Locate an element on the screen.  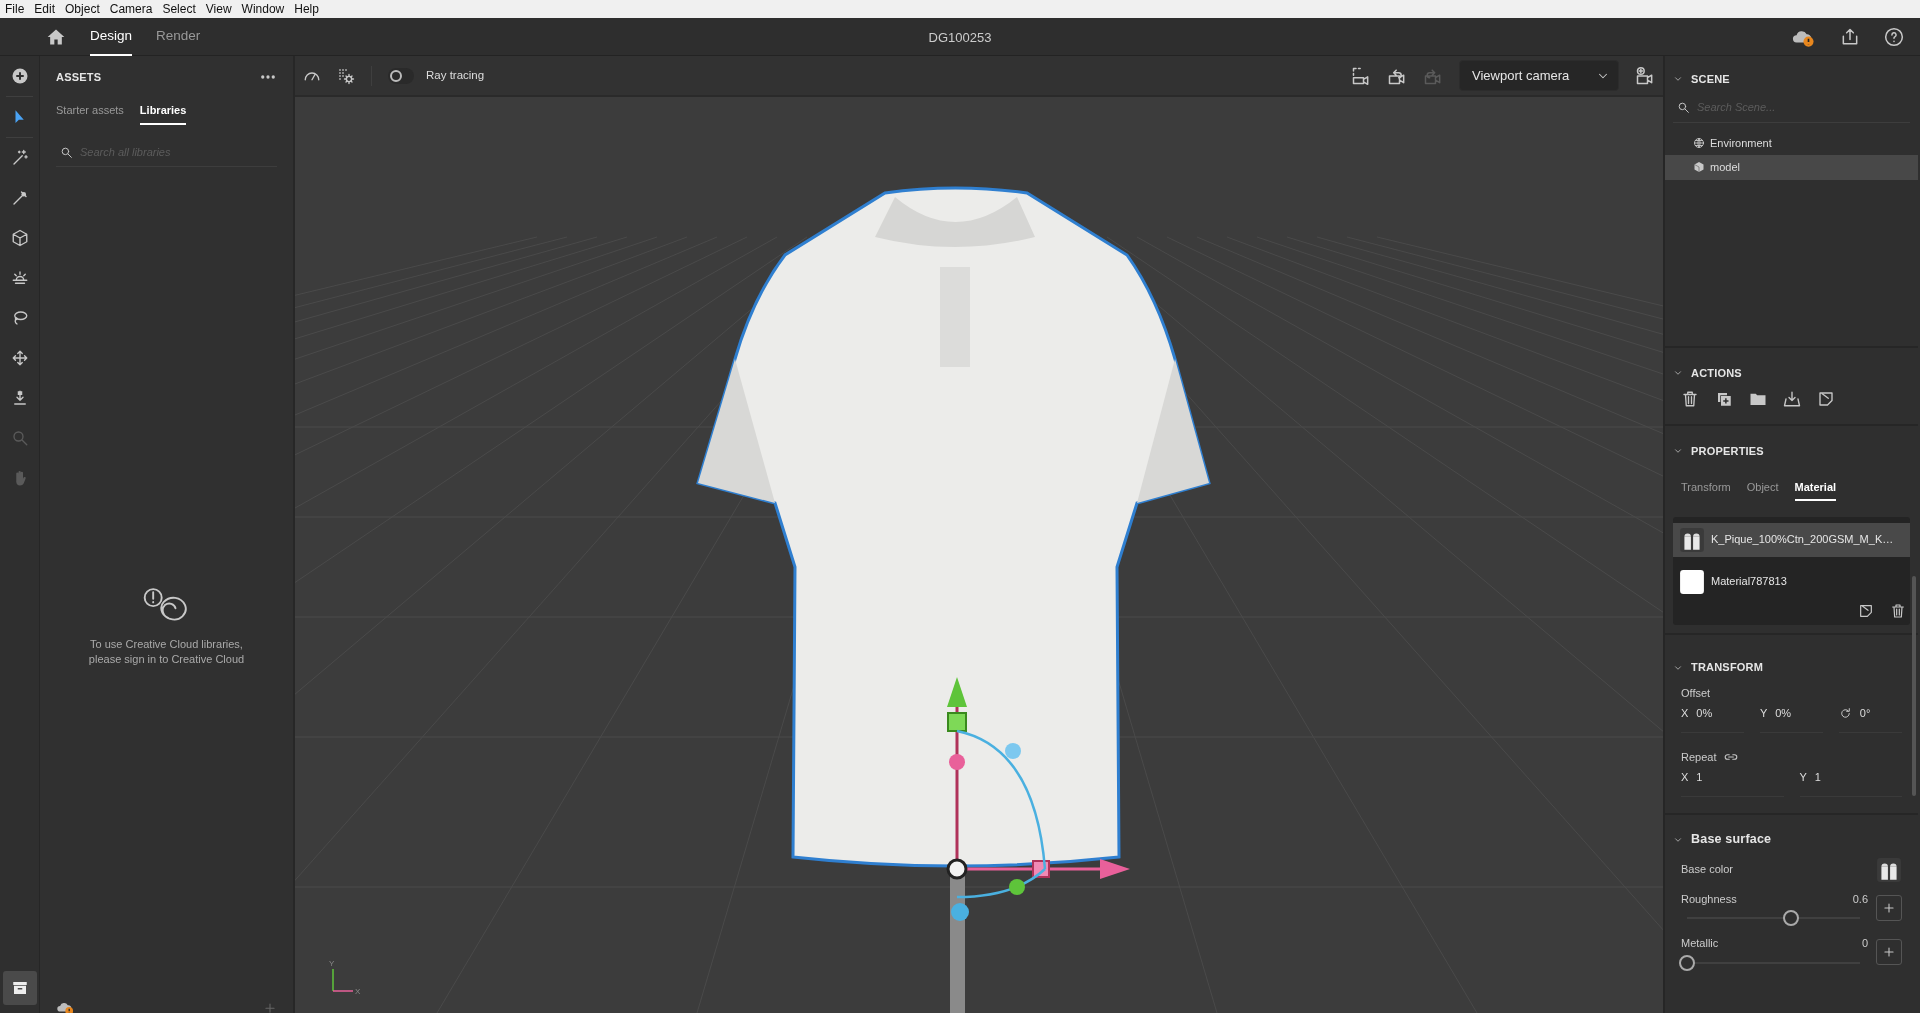
camera-dropdown: Viewport camera is located at coordinates (1539, 75).